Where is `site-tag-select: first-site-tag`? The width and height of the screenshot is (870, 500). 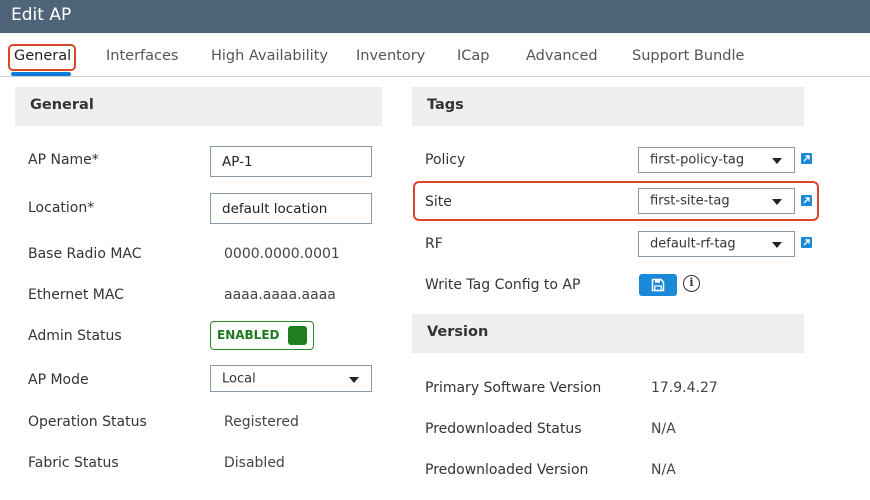 site-tag-select: first-site-tag is located at coordinates (716, 201).